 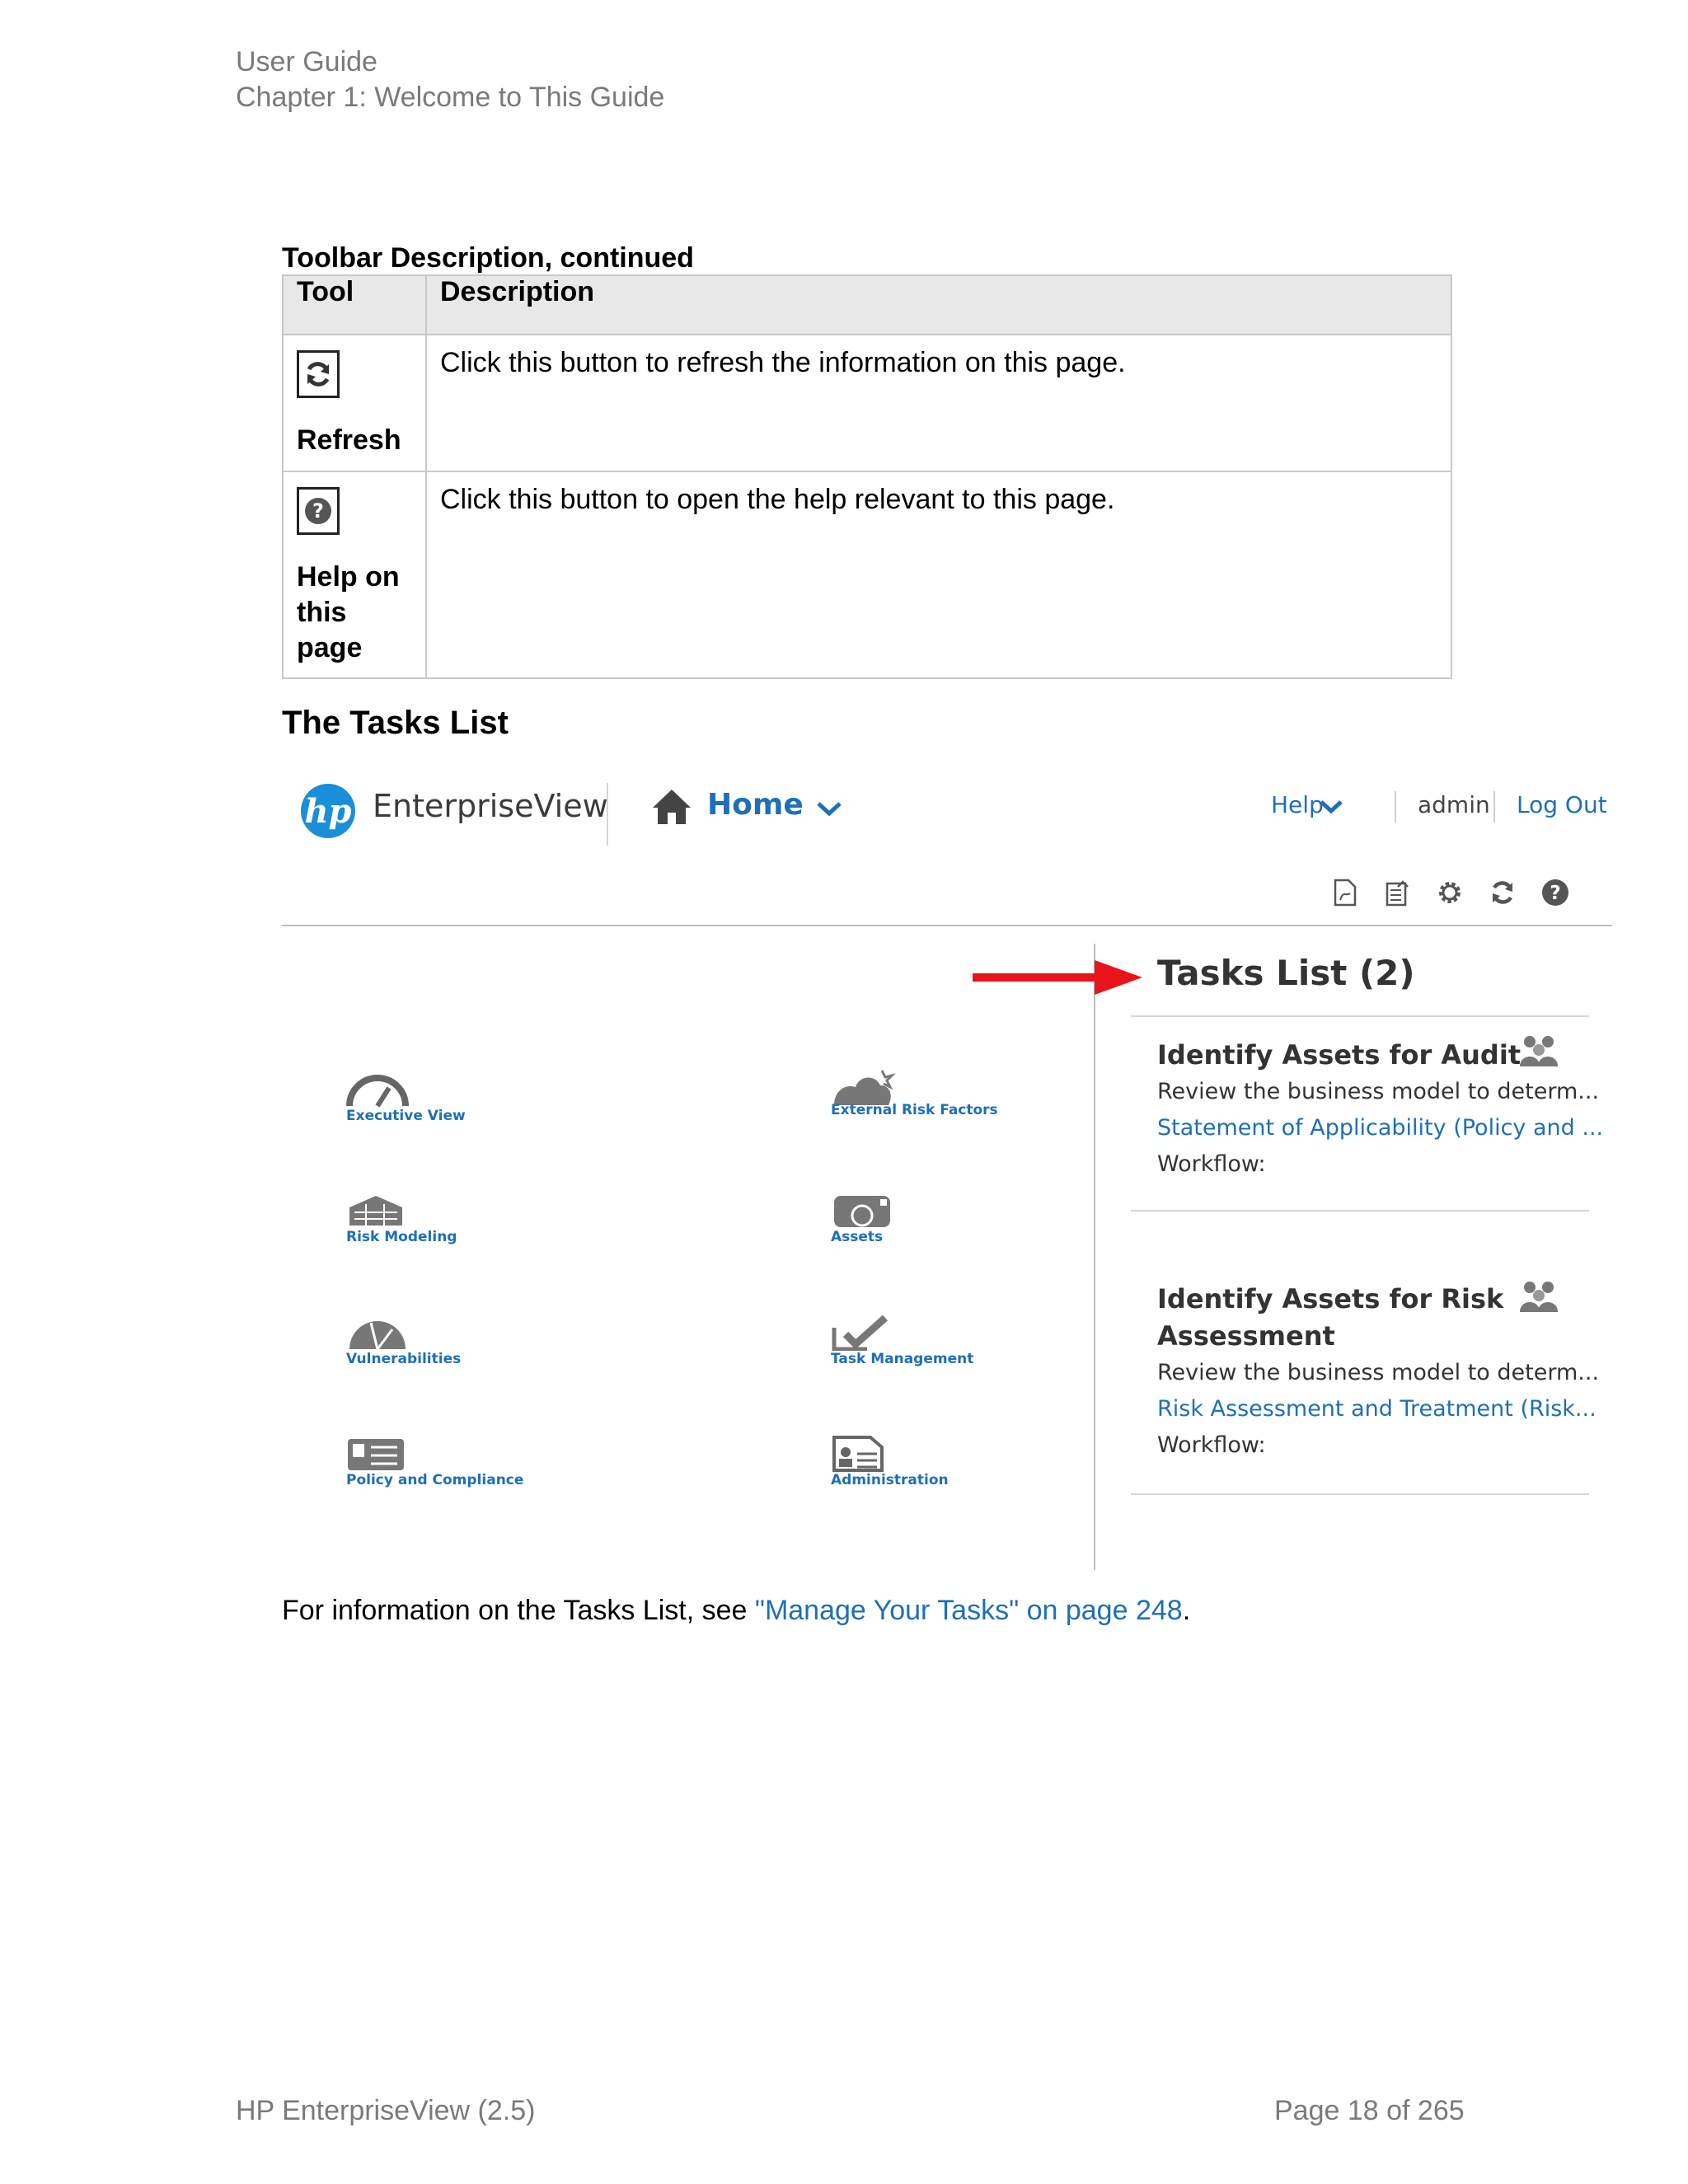 I want to click on header-chapter-title: Chapter 1: Welcome to This Guide, so click(x=450, y=97).